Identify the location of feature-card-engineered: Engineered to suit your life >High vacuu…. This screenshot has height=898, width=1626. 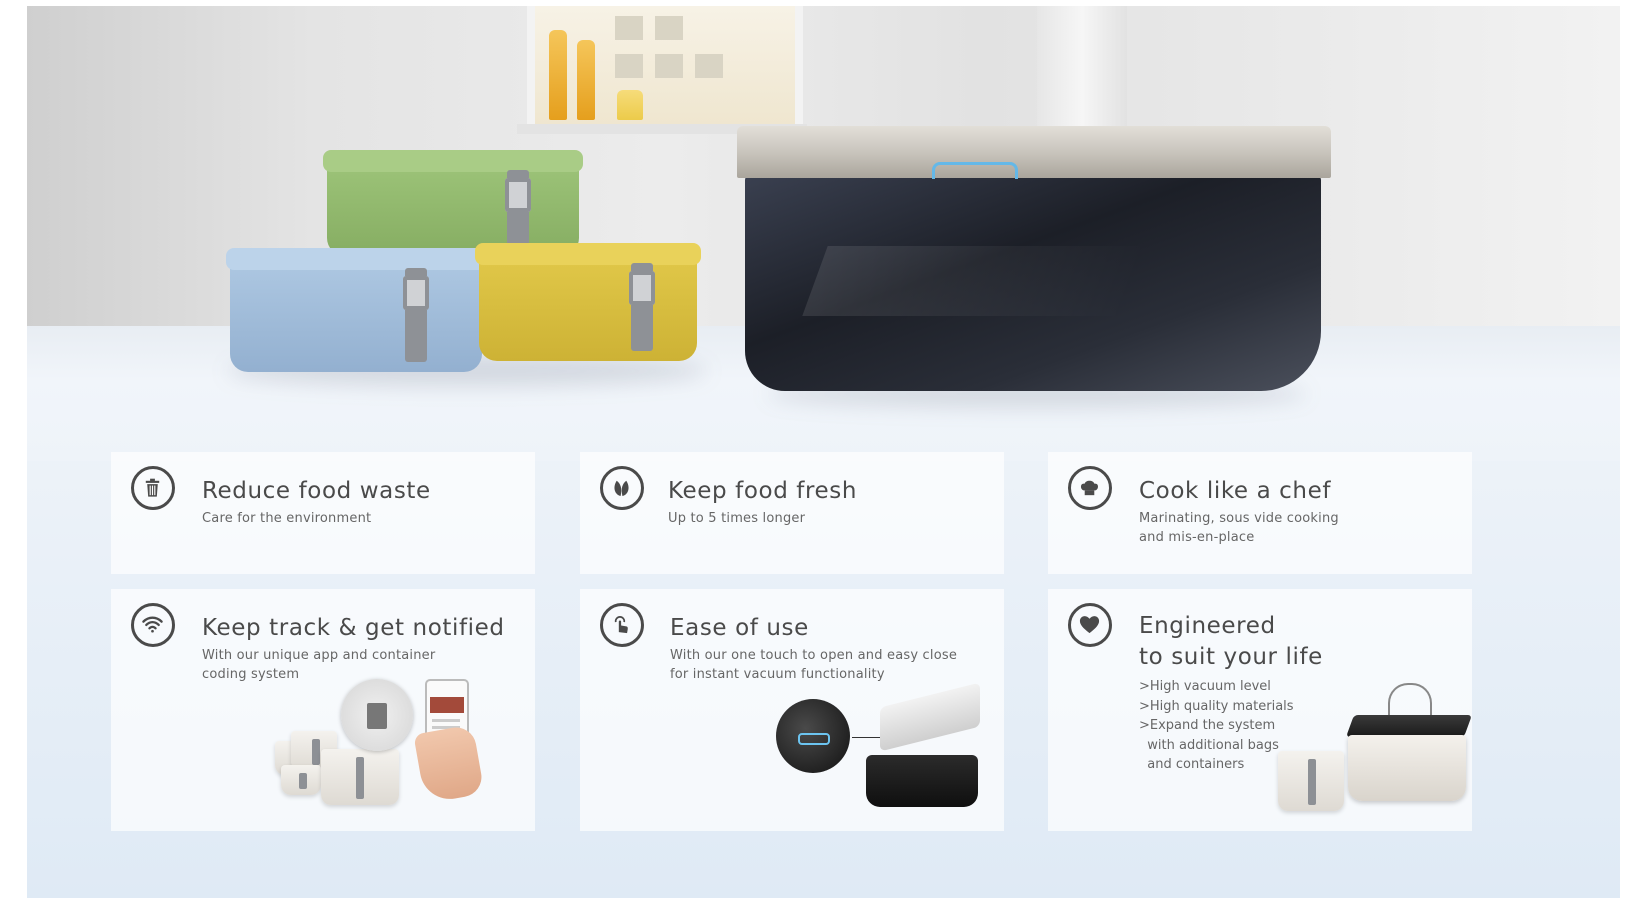
(1260, 710).